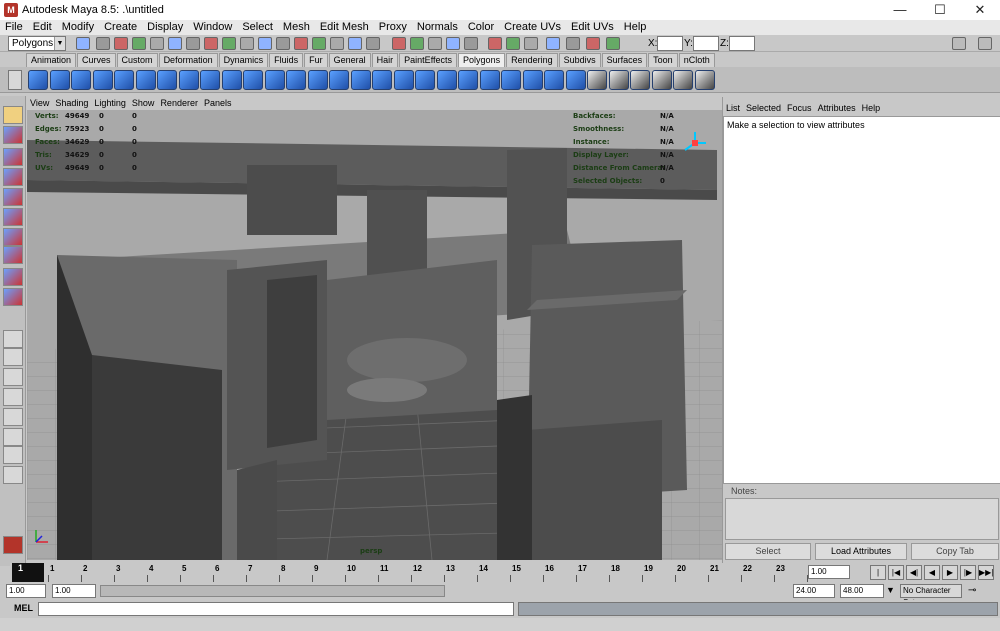  I want to click on shelf-tab-curves: Curves, so click(96, 60).